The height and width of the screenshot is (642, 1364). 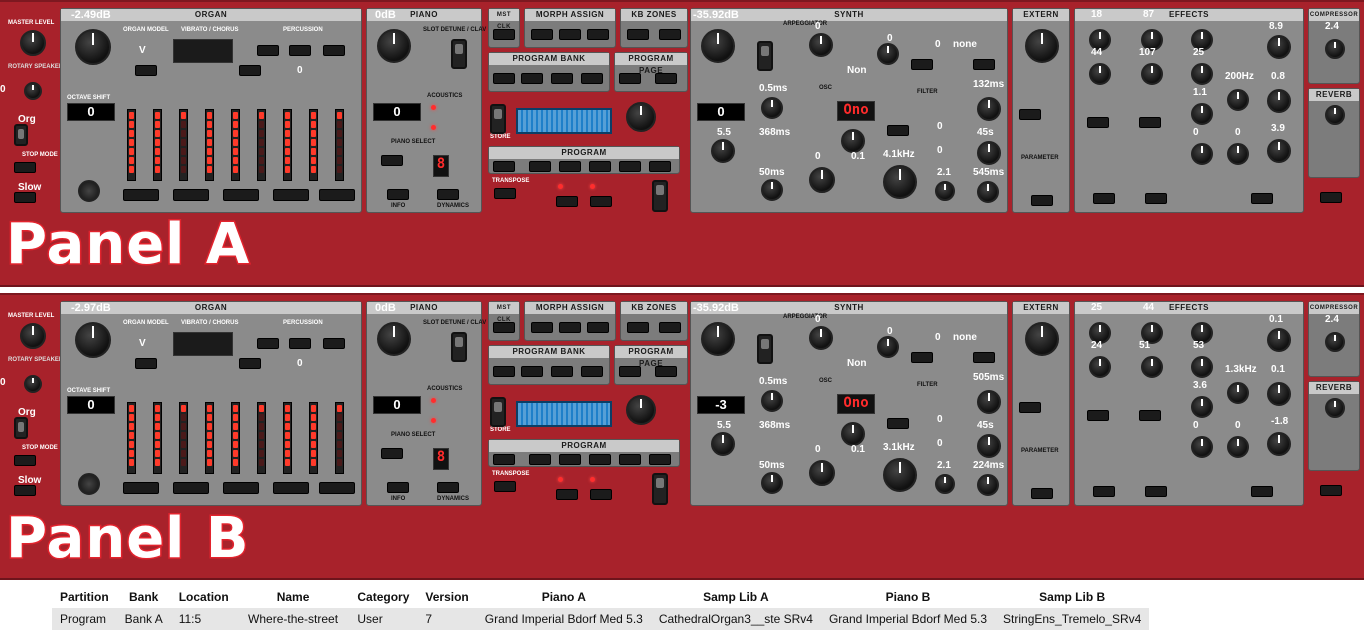 I want to click on extern-kb-zone-button, so click(x=1030, y=114).